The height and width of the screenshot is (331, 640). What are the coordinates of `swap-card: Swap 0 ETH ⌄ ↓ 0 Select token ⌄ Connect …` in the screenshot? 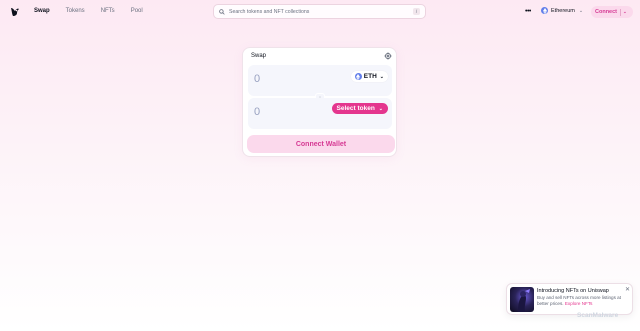 It's located at (319, 102).